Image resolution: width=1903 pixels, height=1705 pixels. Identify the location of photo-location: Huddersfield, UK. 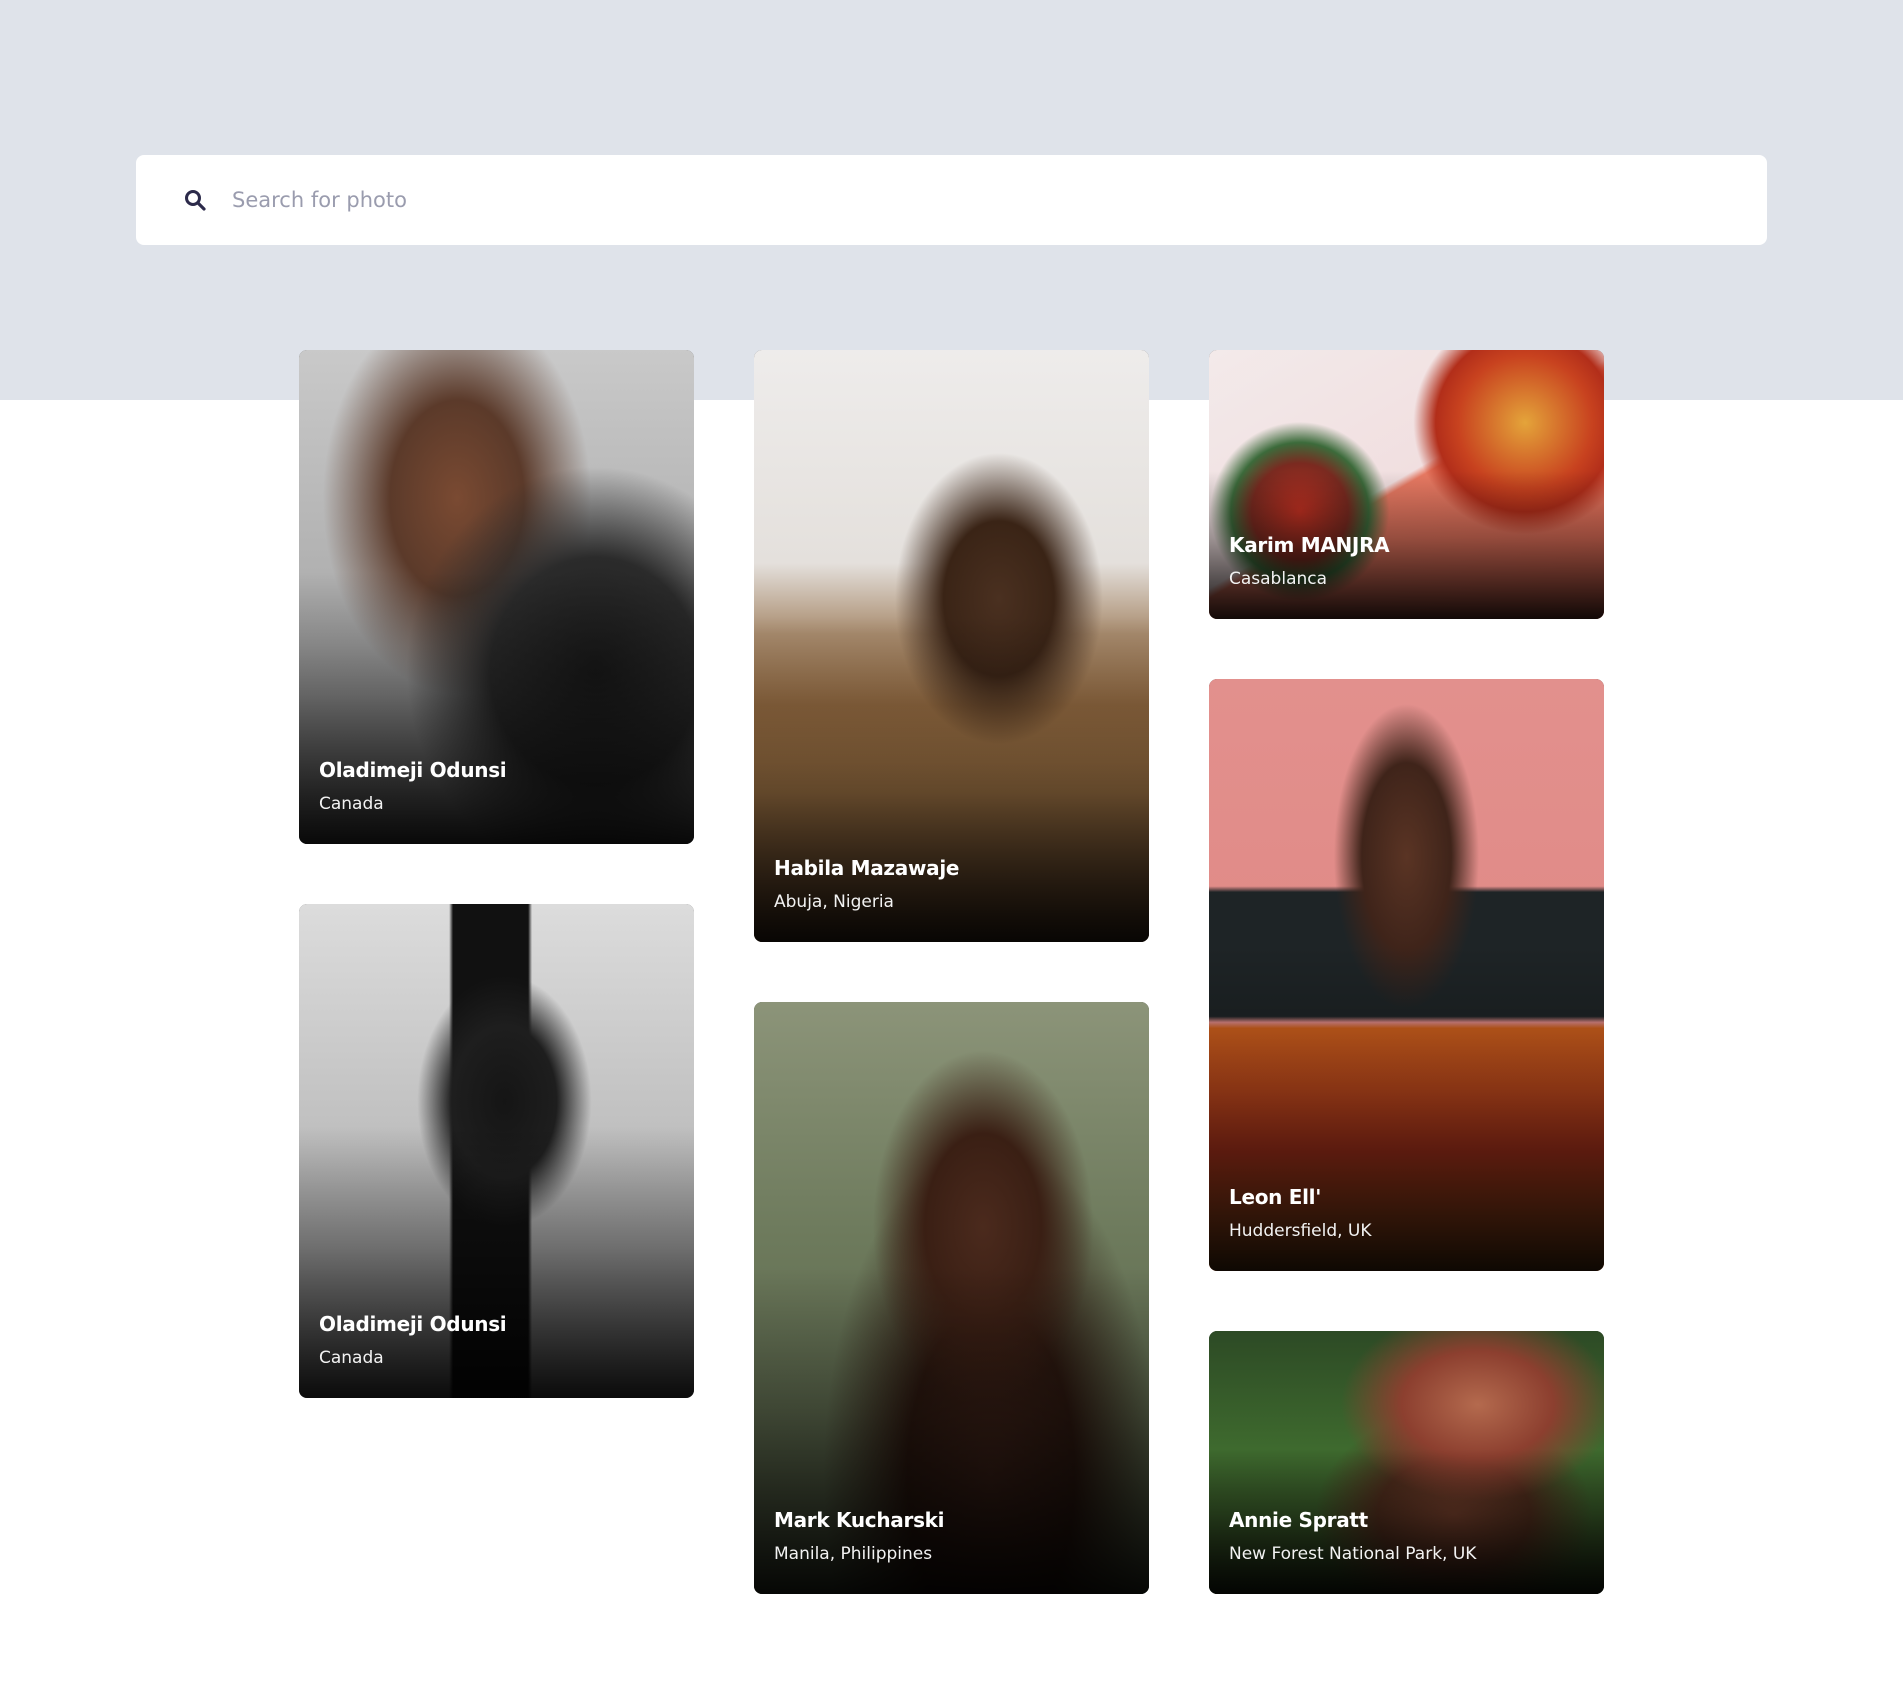
(1300, 1231).